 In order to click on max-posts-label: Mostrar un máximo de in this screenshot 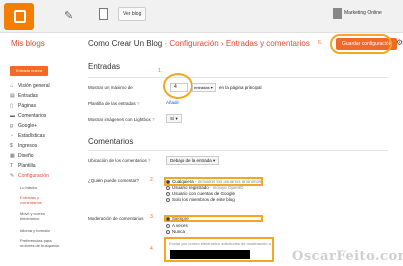, I will do `click(110, 87)`.